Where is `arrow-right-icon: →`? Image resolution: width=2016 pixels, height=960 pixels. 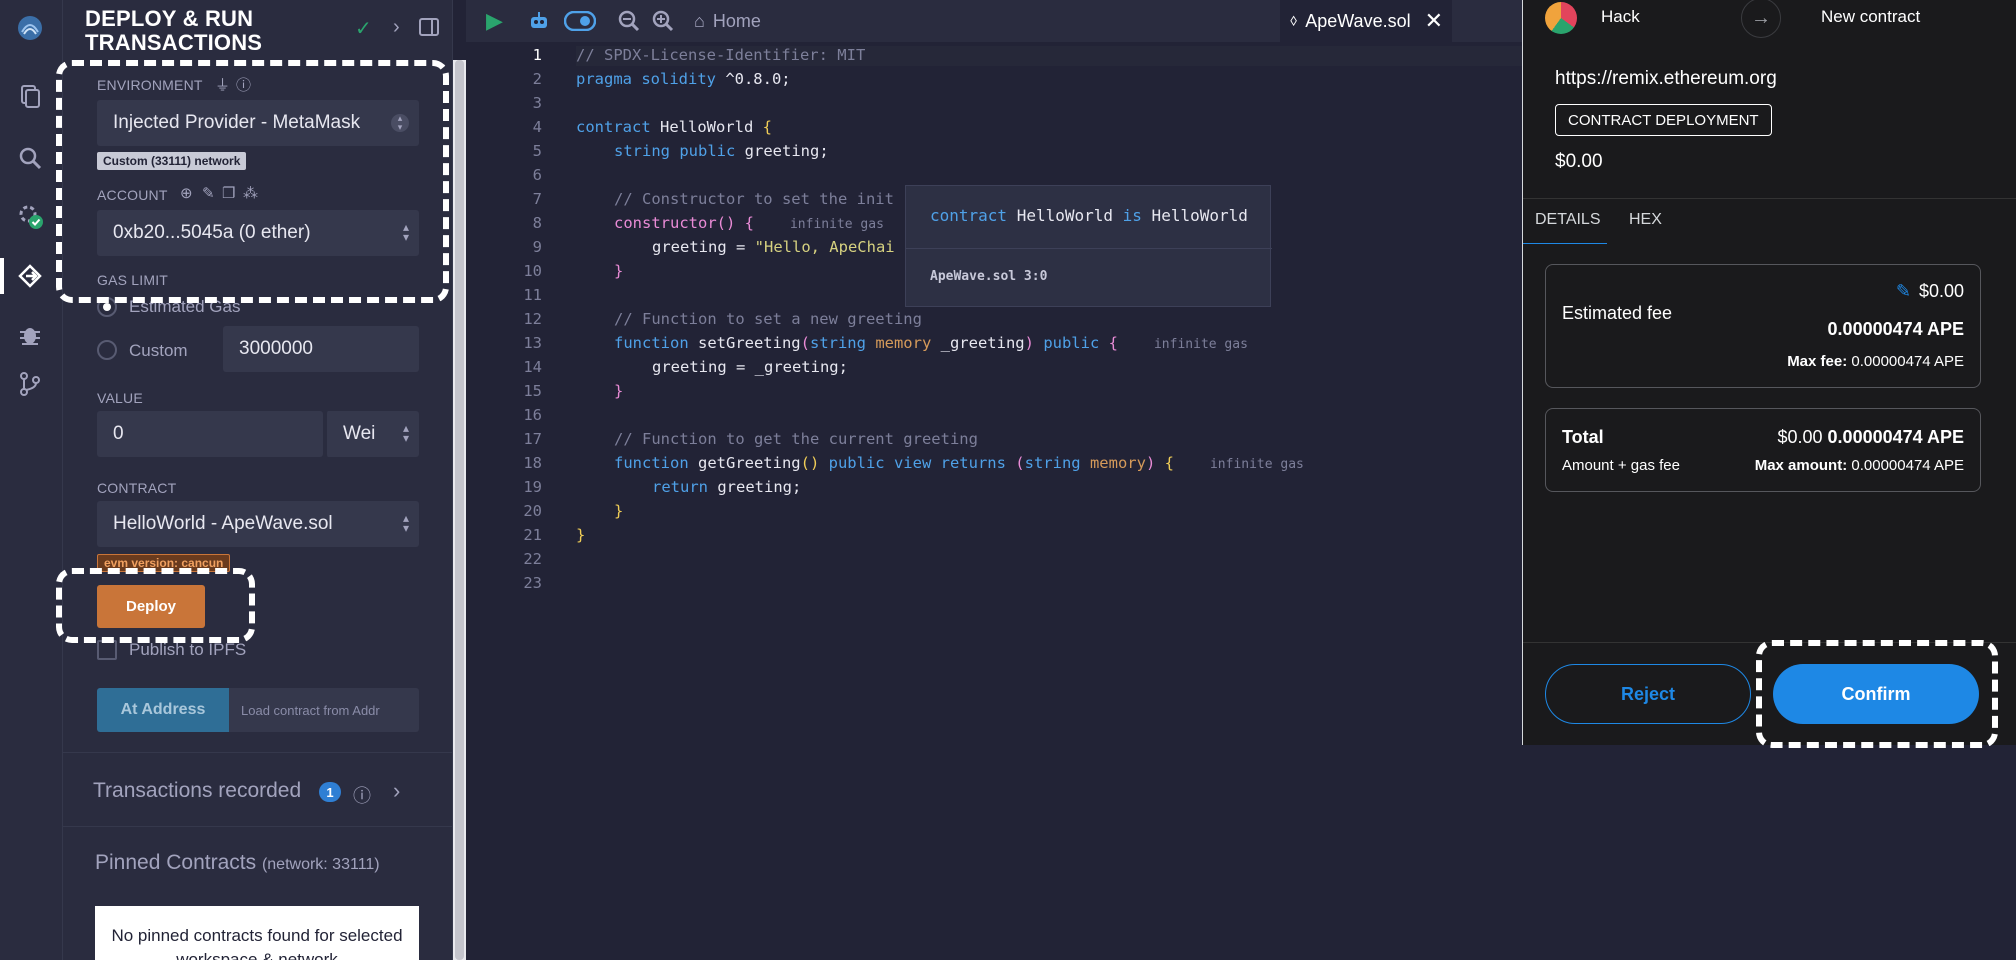
arrow-right-icon: → is located at coordinates (1761, 19).